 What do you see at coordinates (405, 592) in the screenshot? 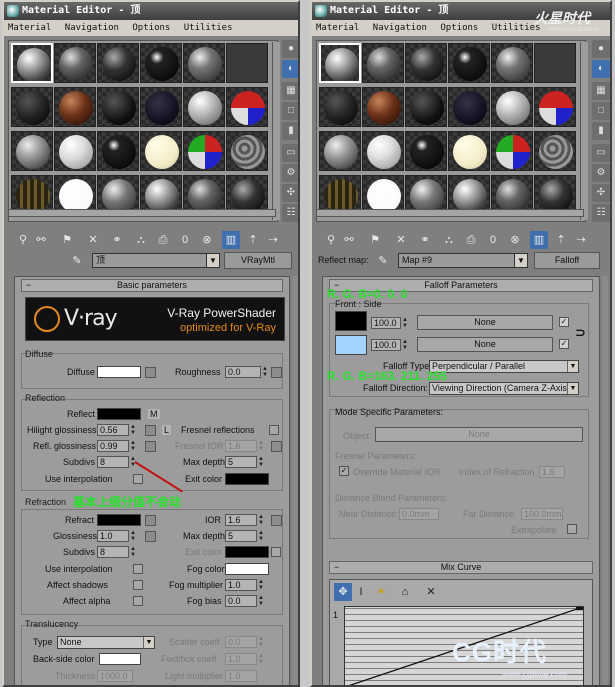
I see `delete-point-icon: ⌂` at bounding box center [405, 592].